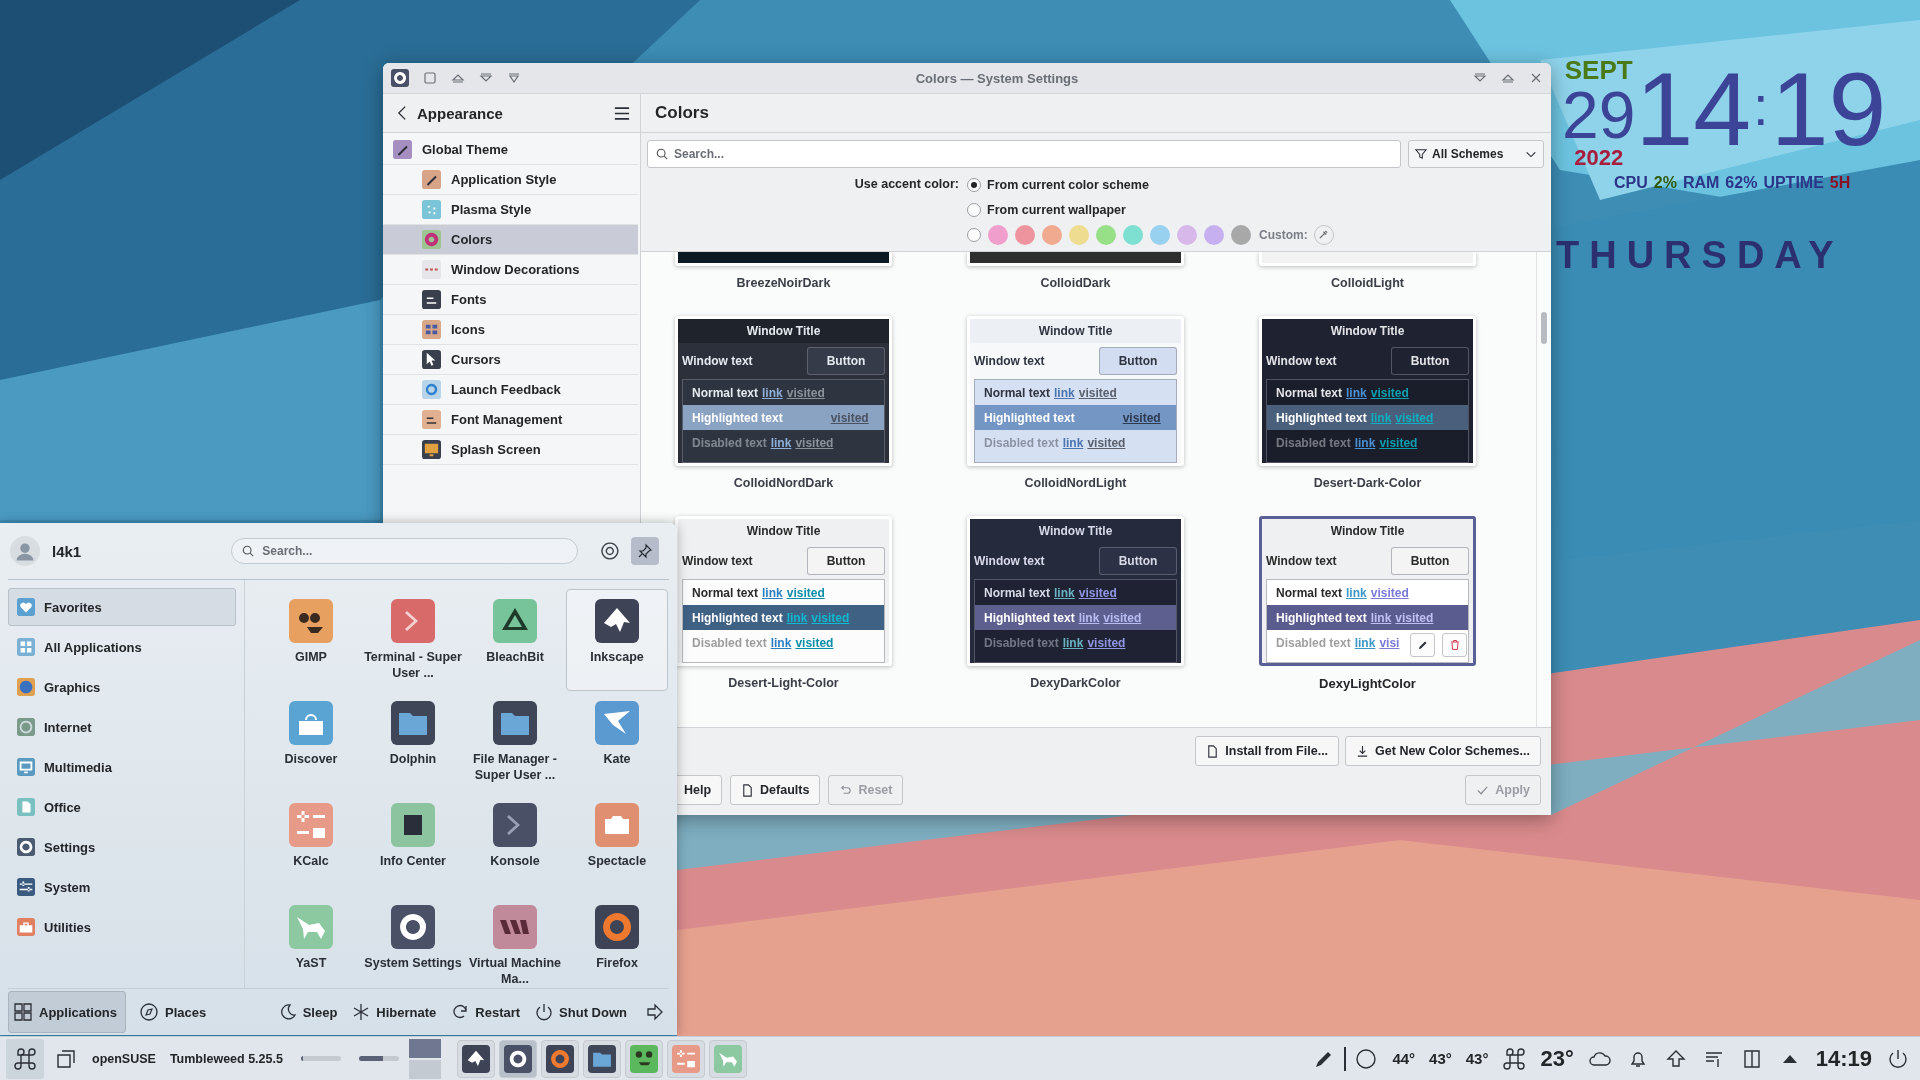  What do you see at coordinates (510, 240) in the screenshot?
I see `sidebar-item: Colors` at bounding box center [510, 240].